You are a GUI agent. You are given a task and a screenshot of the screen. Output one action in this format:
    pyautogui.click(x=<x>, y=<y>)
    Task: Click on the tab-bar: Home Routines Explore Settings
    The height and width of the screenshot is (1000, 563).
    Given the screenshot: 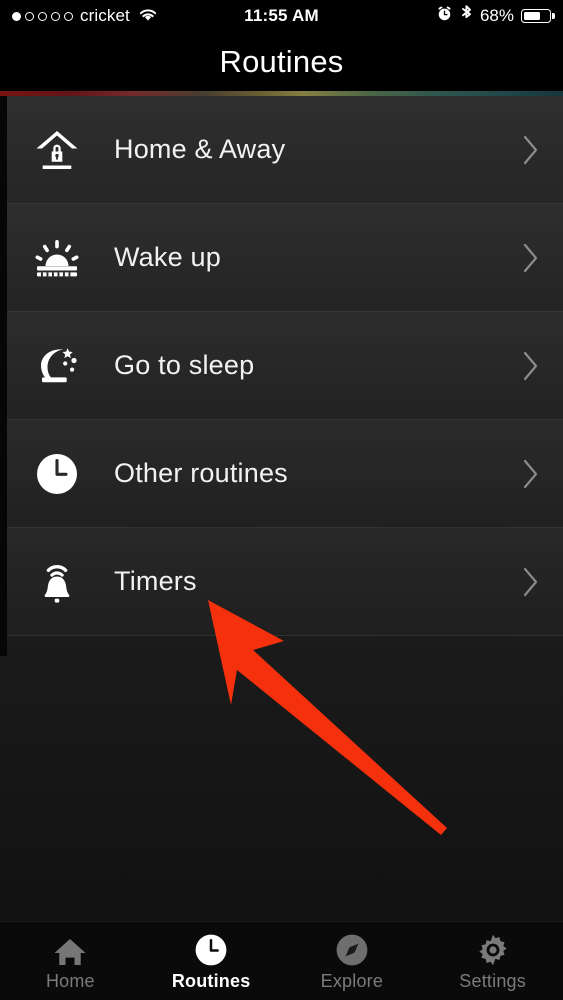 What is the action you would take?
    pyautogui.click(x=281, y=960)
    